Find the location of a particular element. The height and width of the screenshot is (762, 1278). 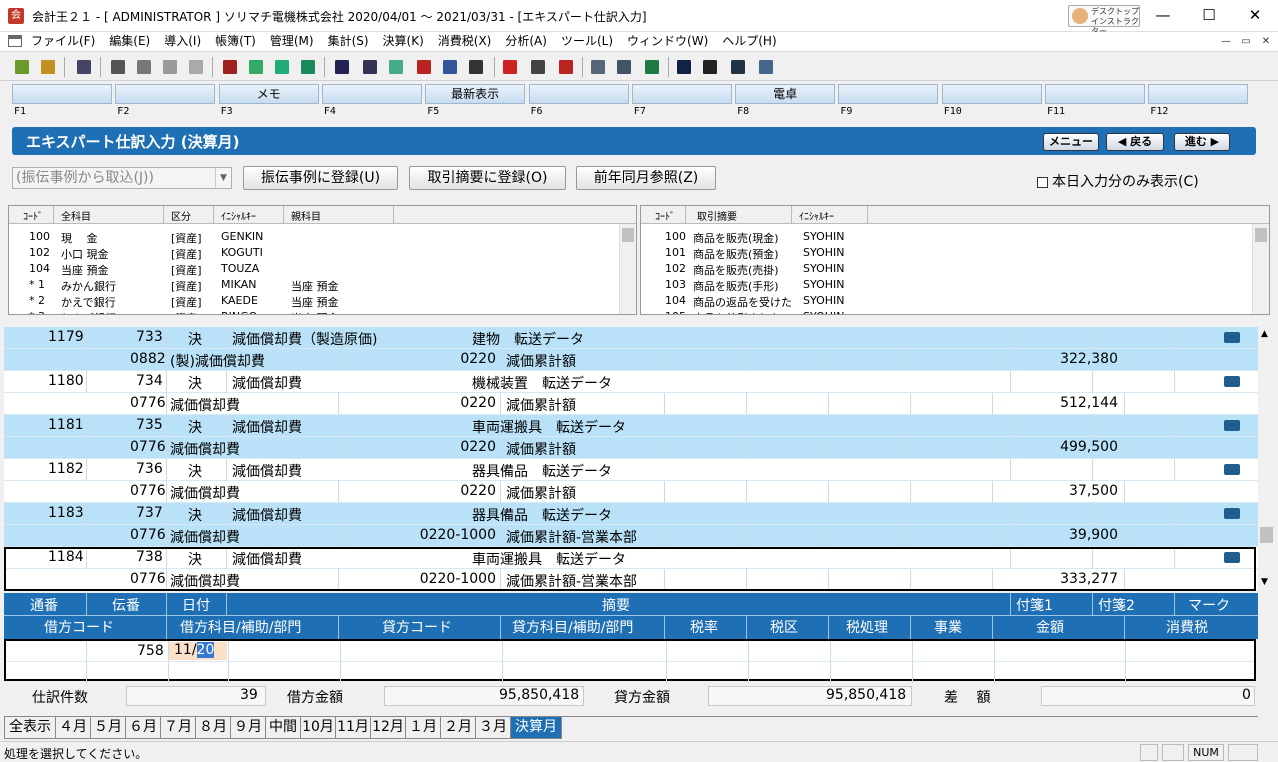

find-icon is located at coordinates (84, 67).